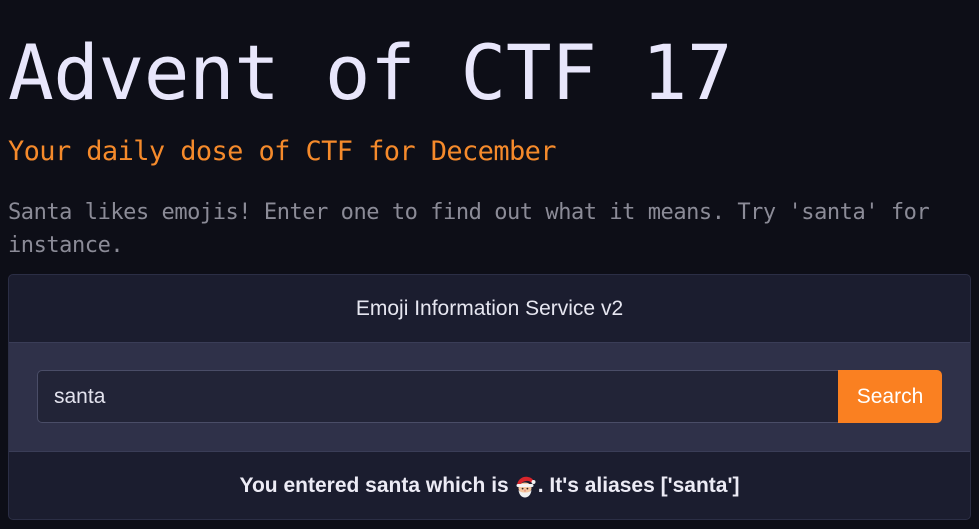  Describe the element at coordinates (526, 486) in the screenshot. I see `santa-emoji-icon` at that location.